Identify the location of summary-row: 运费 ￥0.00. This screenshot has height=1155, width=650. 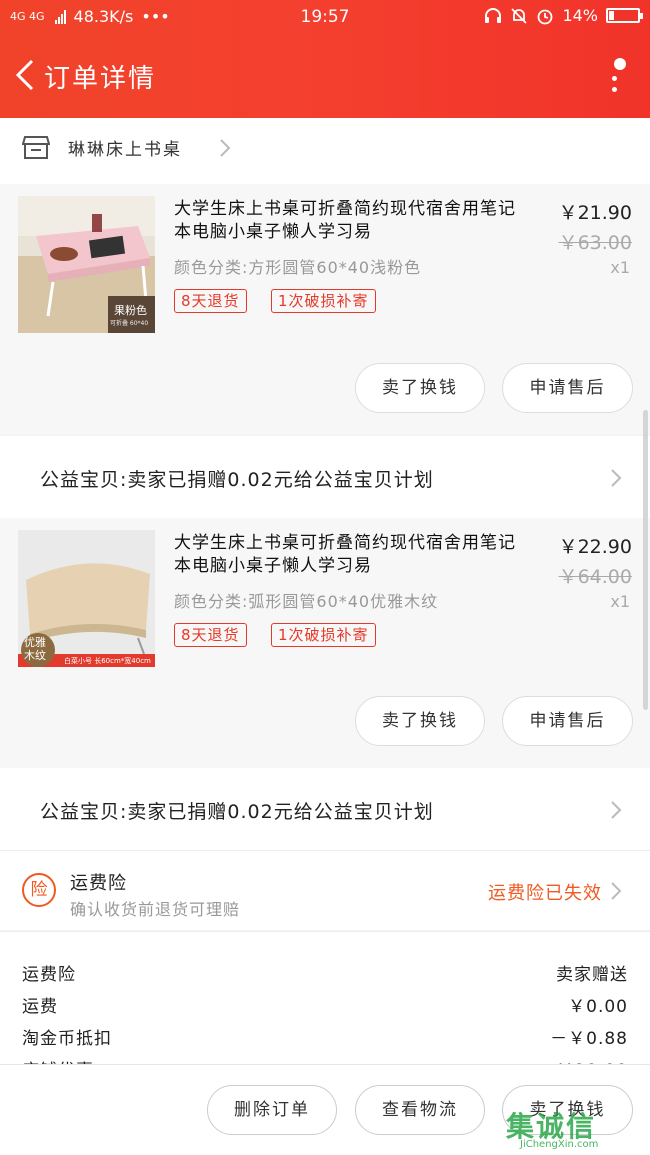
(325, 1005).